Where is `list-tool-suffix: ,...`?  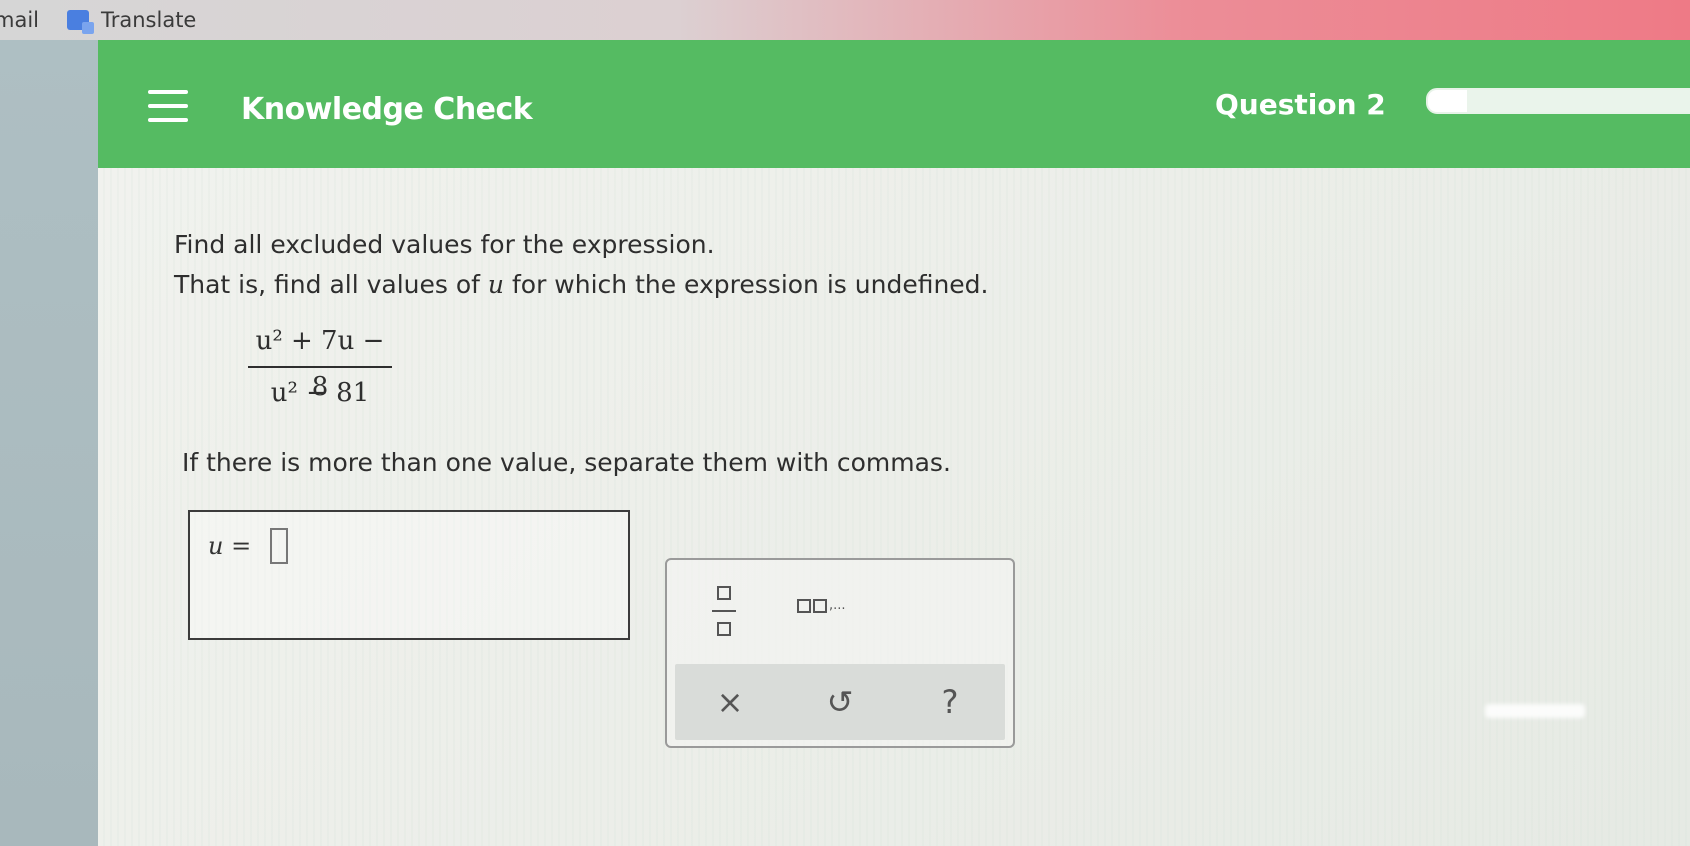 list-tool-suffix: ,... is located at coordinates (837, 605).